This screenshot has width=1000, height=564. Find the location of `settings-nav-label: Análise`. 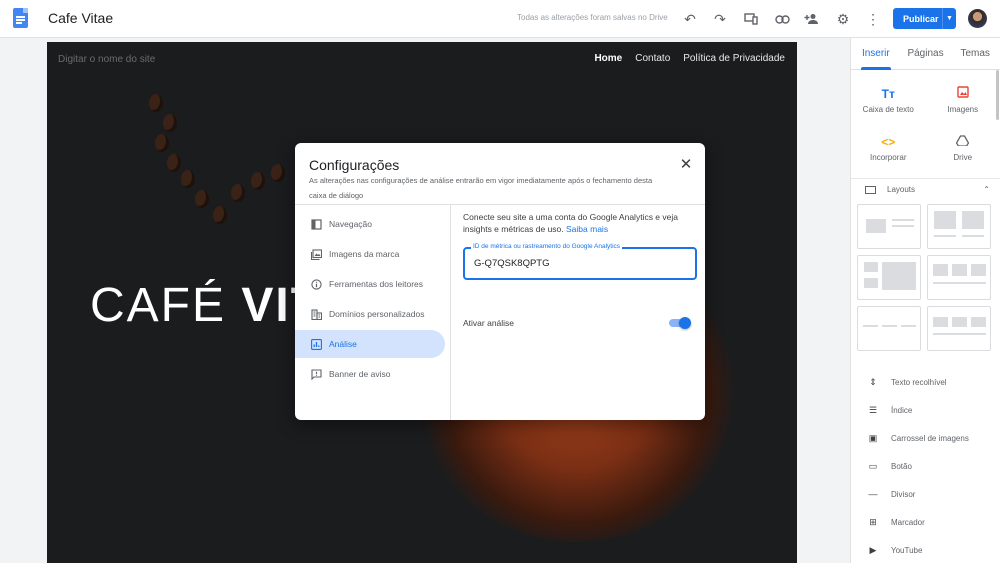

settings-nav-label: Análise is located at coordinates (343, 344).